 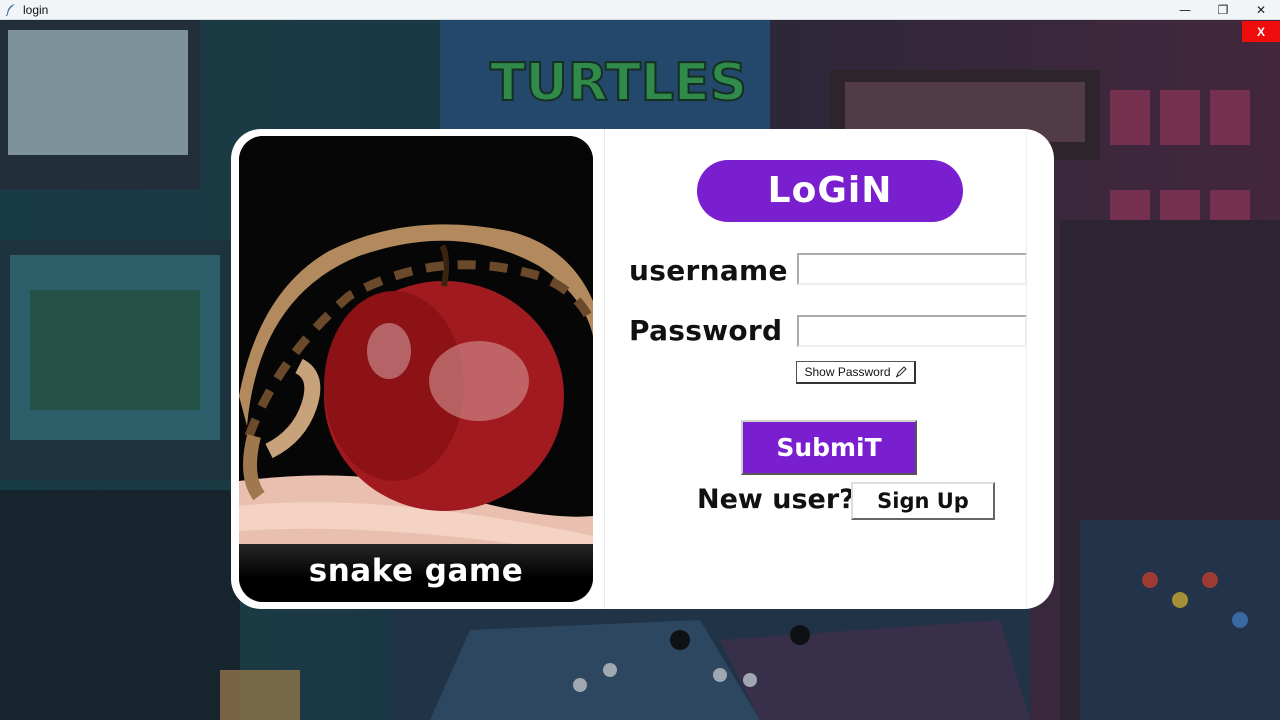 I want to click on username-label: username, so click(x=708, y=270).